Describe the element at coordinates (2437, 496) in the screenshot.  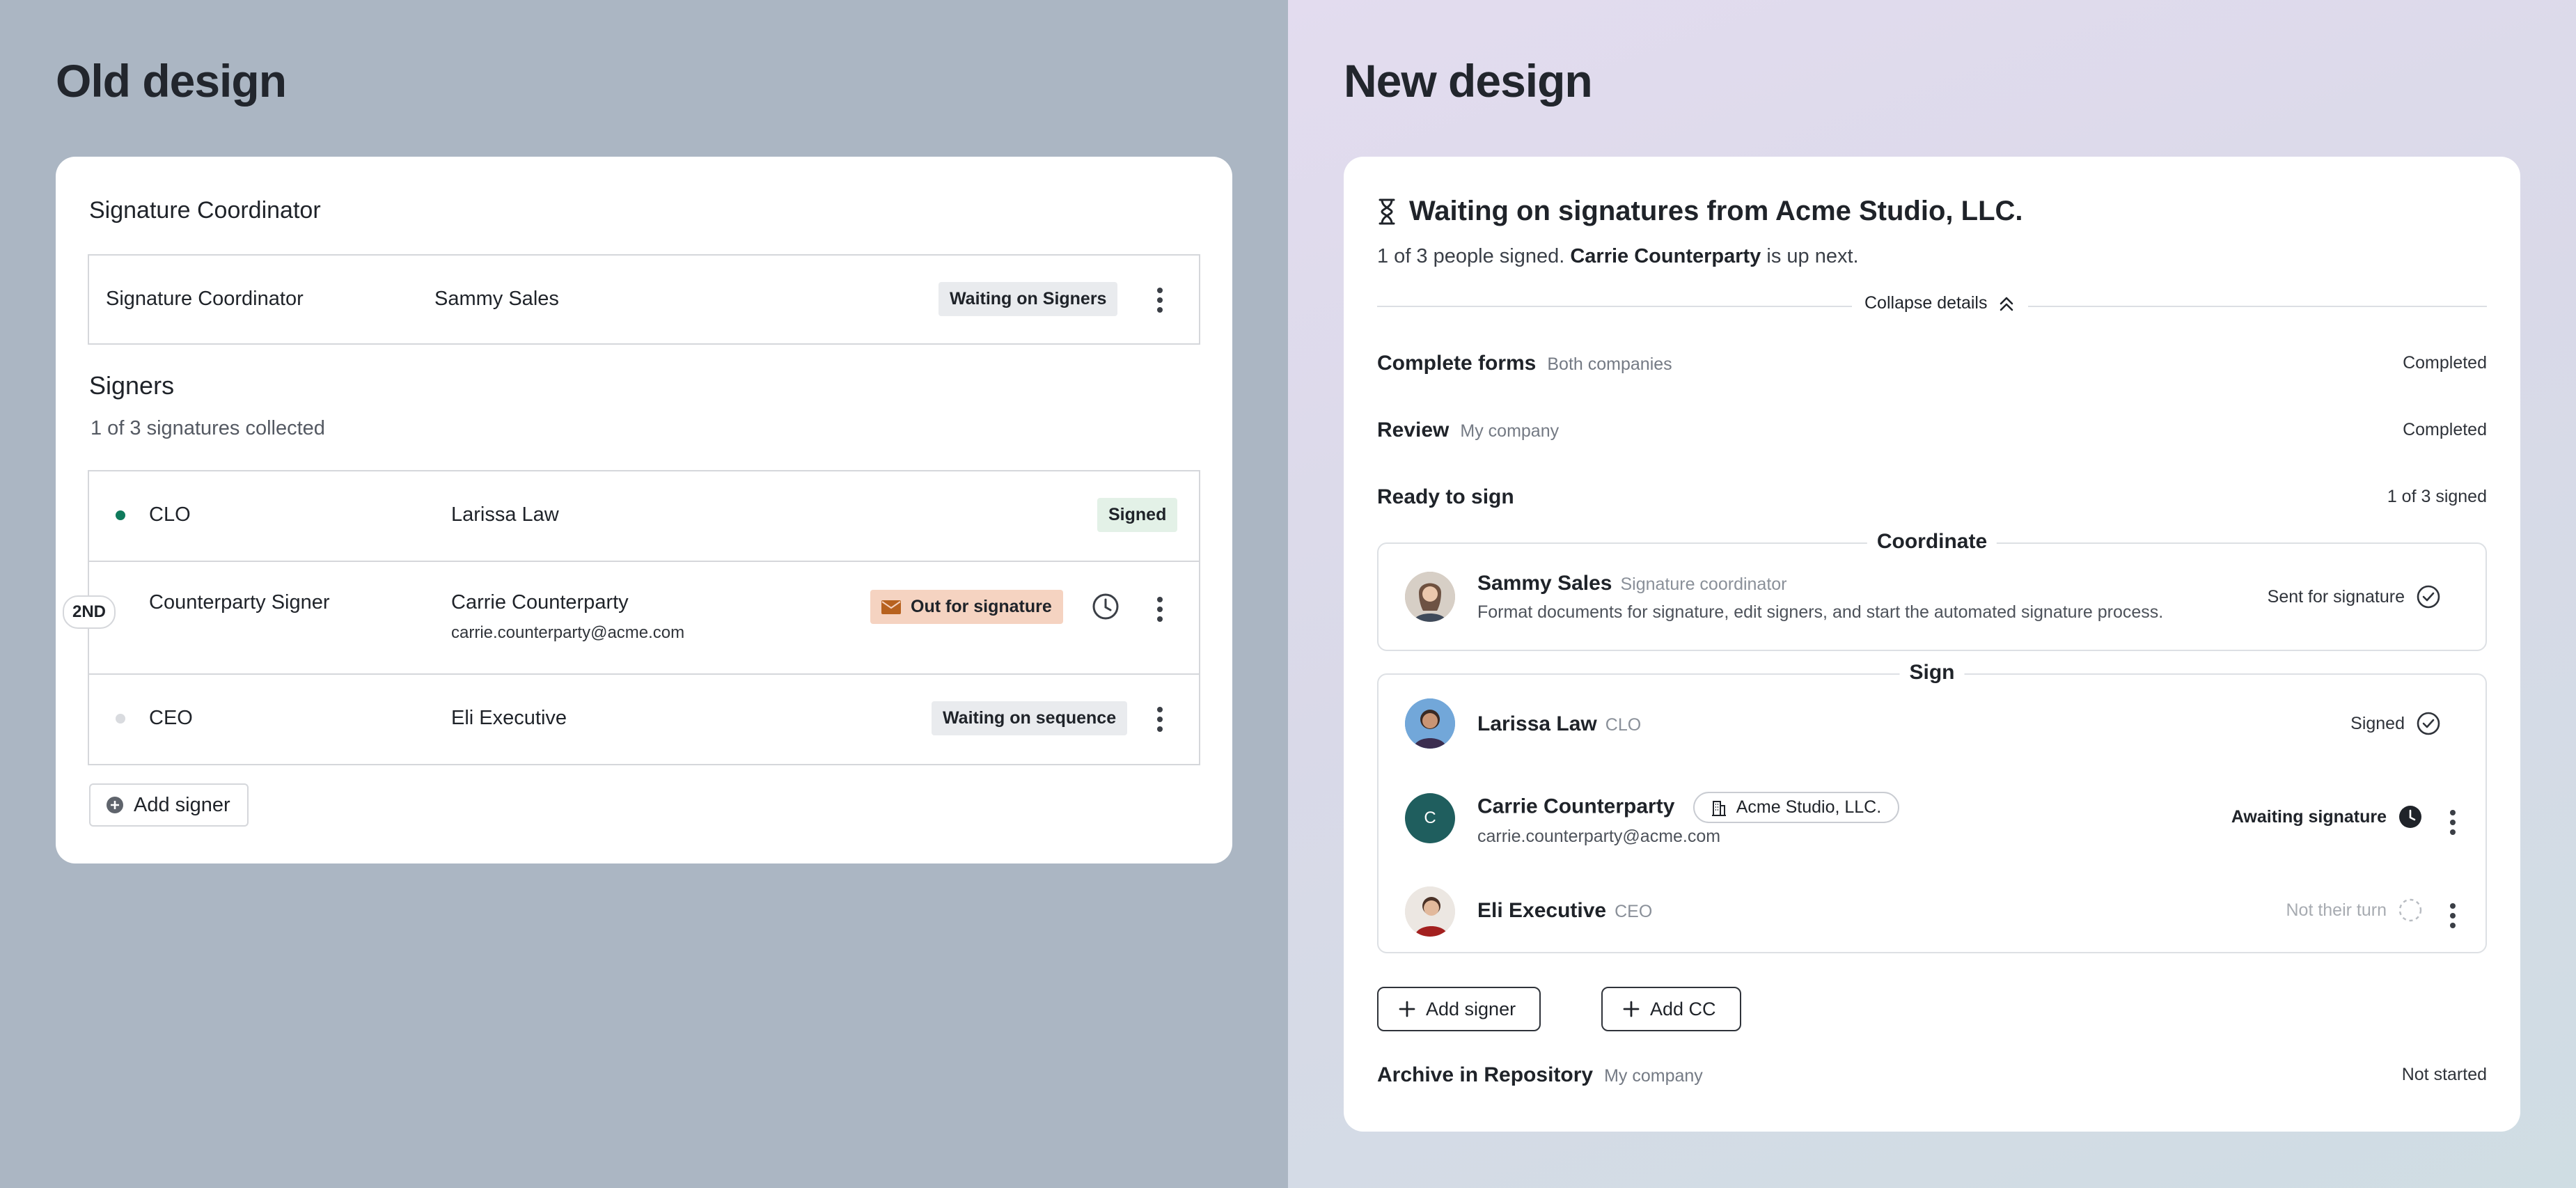
I see `step-status: 1 of 3 signed` at that location.